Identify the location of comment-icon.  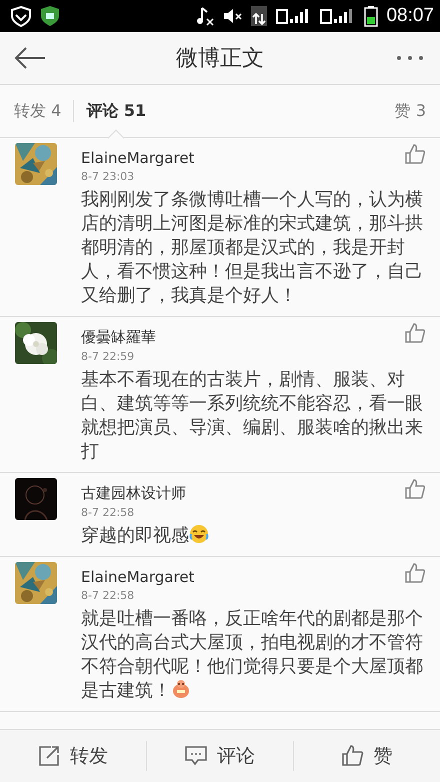
(196, 756).